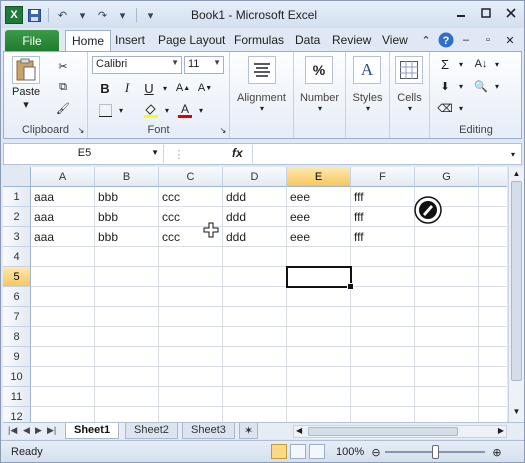 The height and width of the screenshot is (463, 525). What do you see at coordinates (127, 217) in the screenshot?
I see `cell-b2: bbb` at bounding box center [127, 217].